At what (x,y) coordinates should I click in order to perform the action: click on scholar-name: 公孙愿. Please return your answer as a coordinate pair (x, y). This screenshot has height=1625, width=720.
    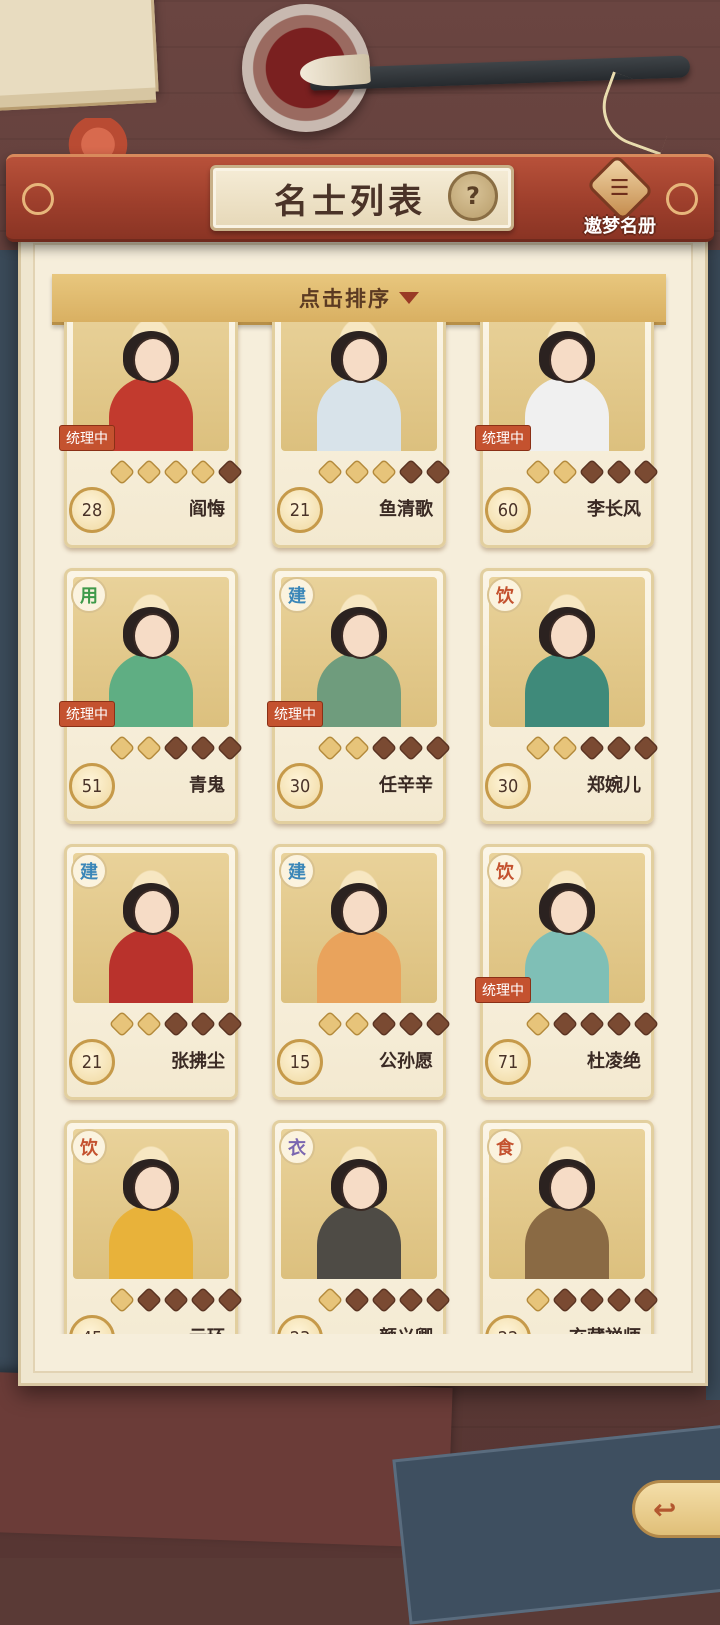
    Looking at the image, I should click on (406, 1061).